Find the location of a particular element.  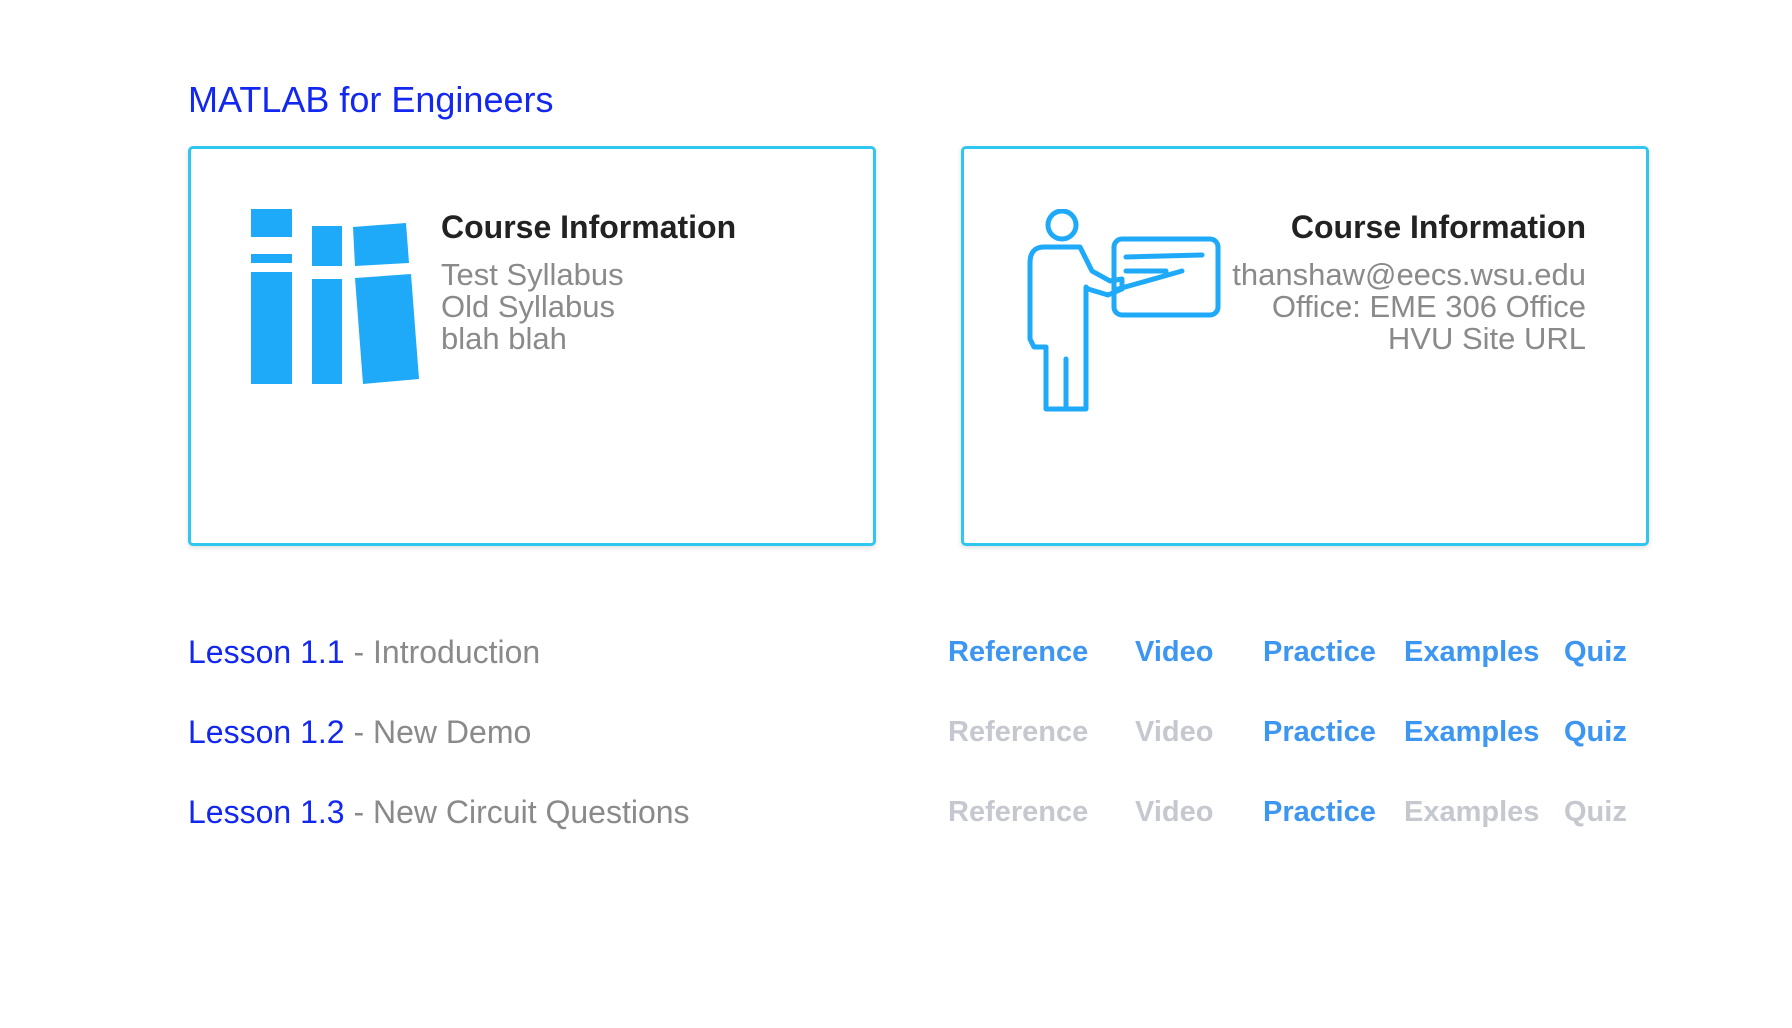

lesson-name: New Demo is located at coordinates (452, 732).